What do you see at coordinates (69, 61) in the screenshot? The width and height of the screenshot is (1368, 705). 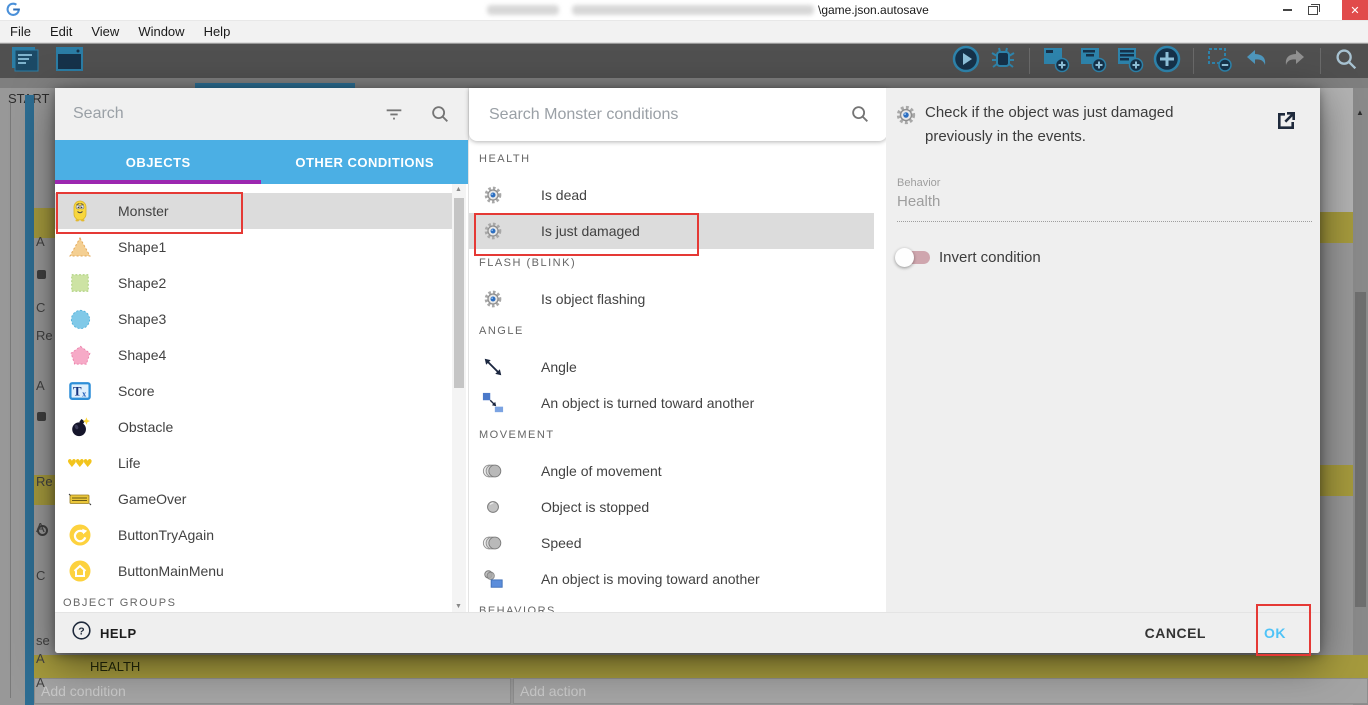 I see `panel-window-button` at bounding box center [69, 61].